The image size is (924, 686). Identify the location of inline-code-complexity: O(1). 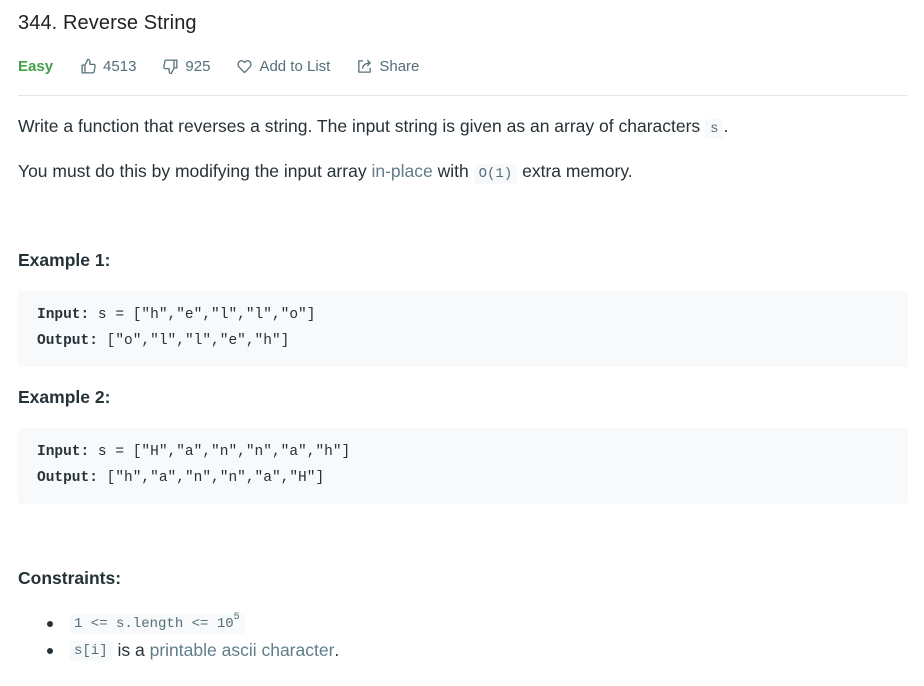
(495, 174).